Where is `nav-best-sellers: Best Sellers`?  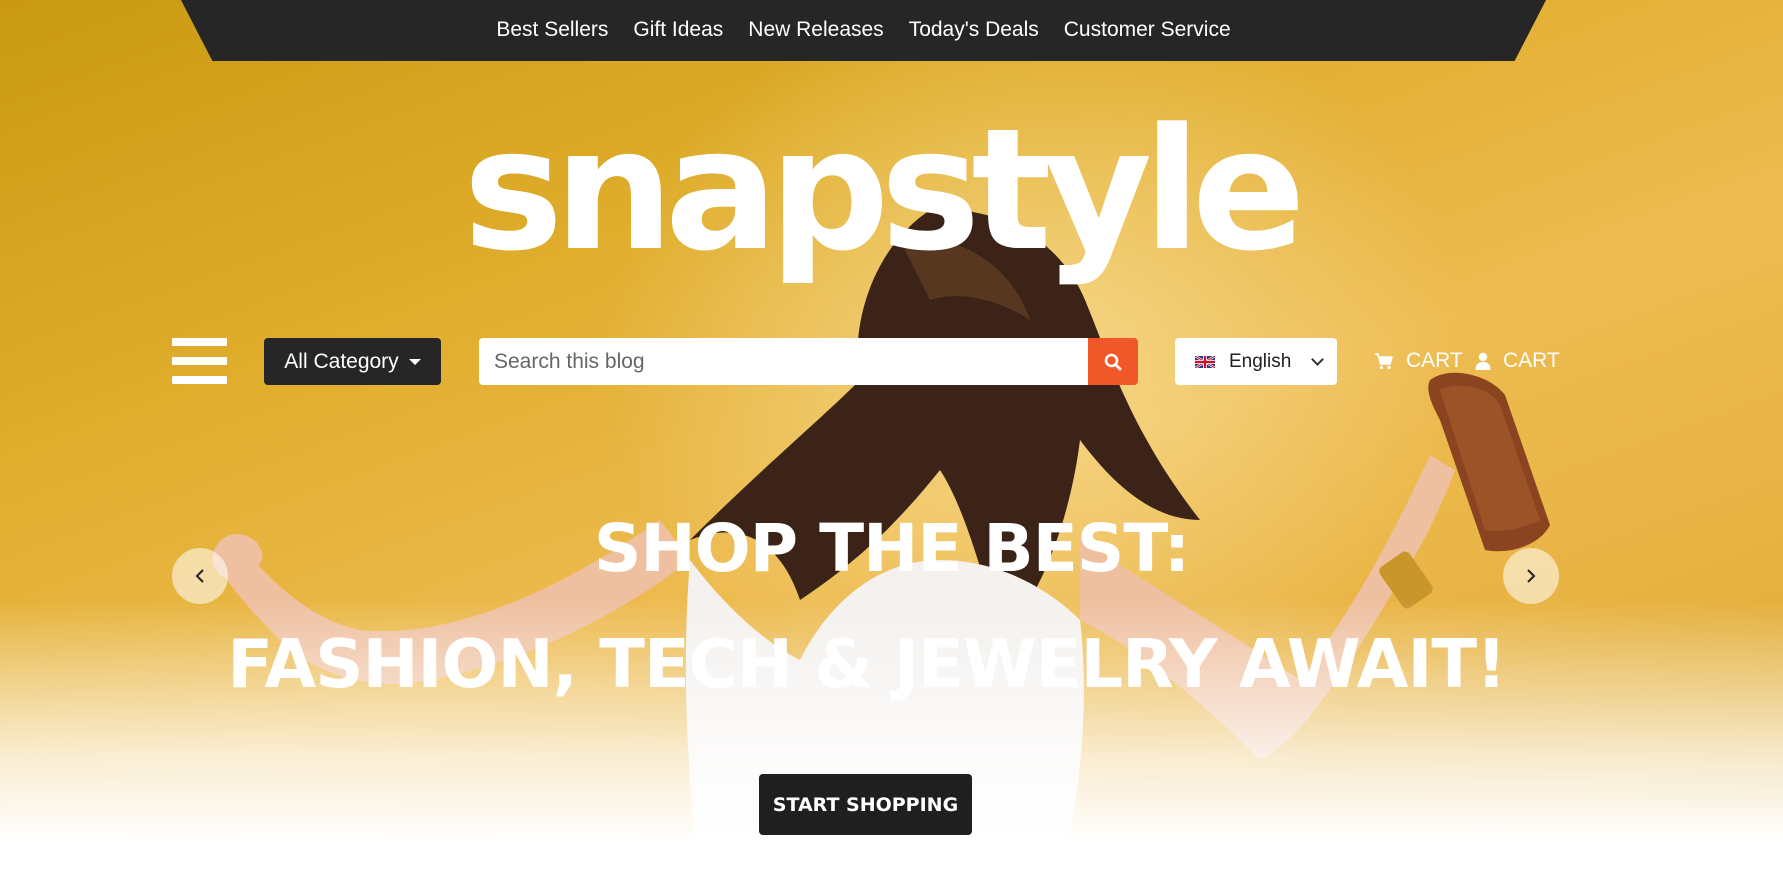 nav-best-sellers: Best Sellers is located at coordinates (552, 30).